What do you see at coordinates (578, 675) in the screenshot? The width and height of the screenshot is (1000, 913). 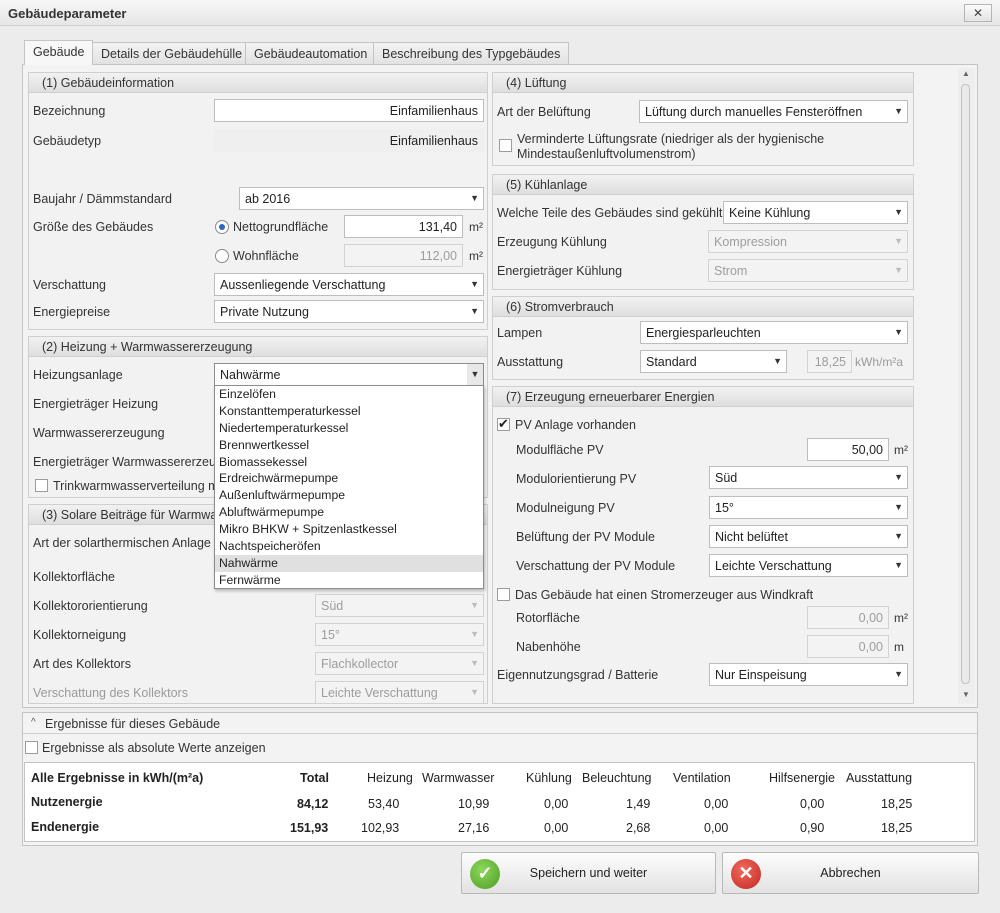 I see `eigennutzungsgrad-label: Eigennutzungsgrad / Batterie` at bounding box center [578, 675].